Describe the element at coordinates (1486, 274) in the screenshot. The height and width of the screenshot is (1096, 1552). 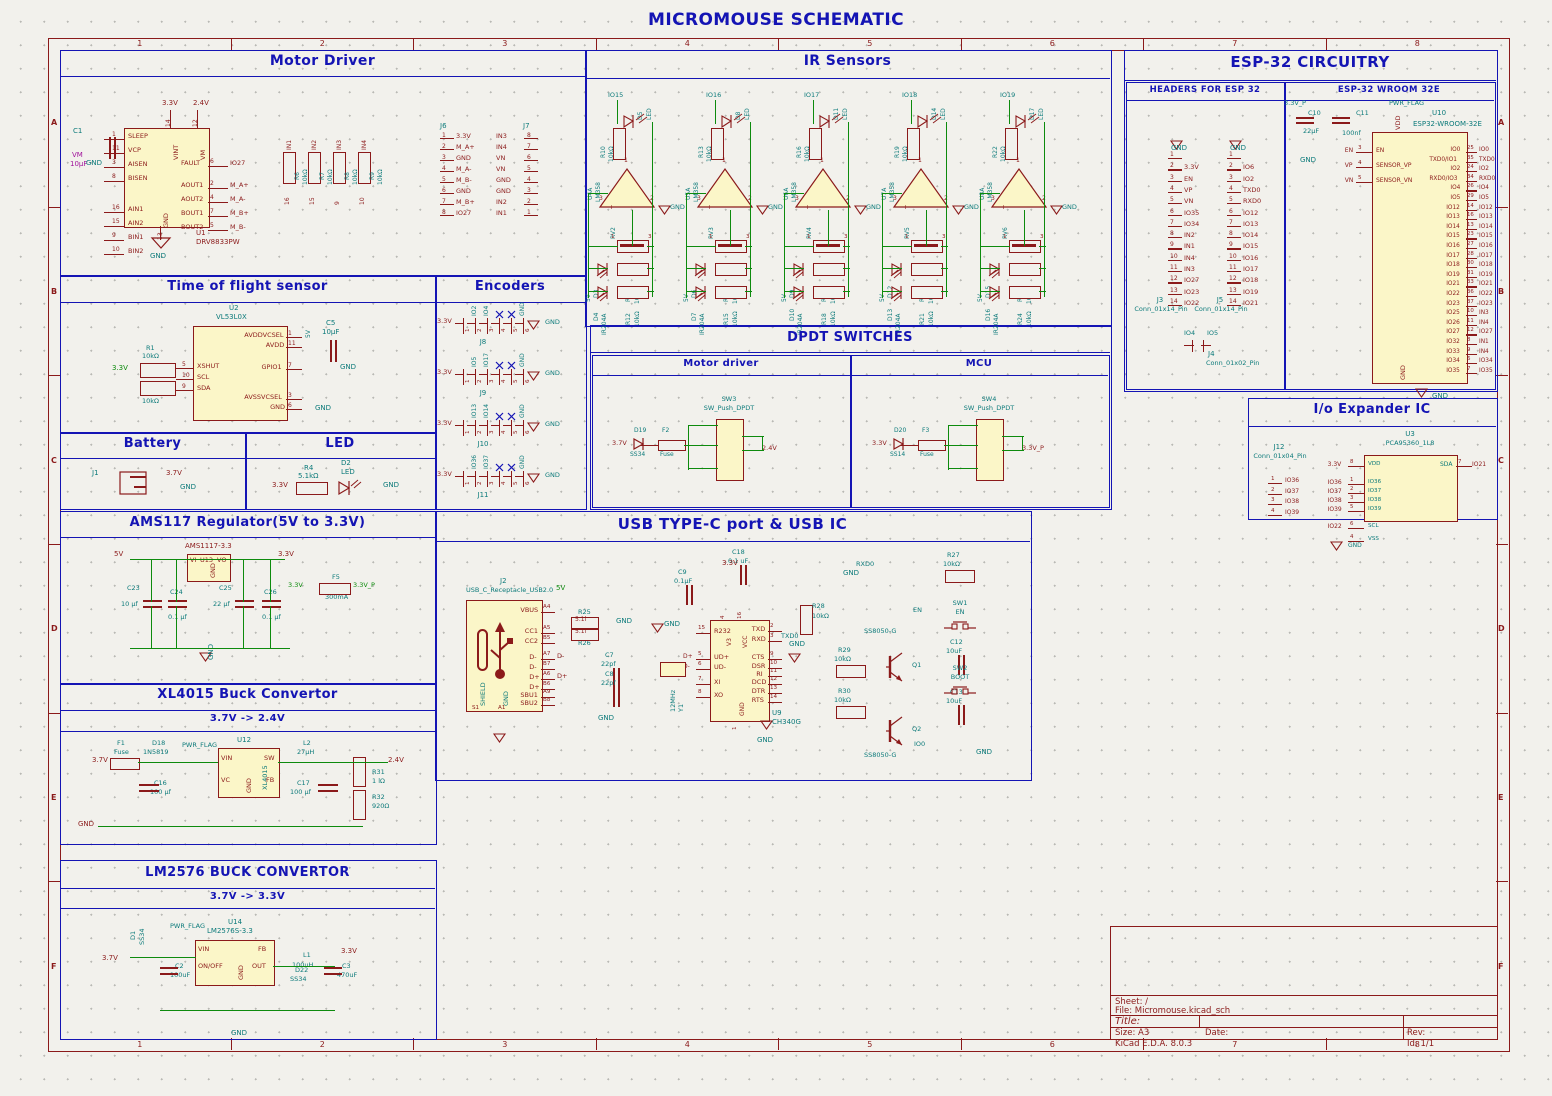
I see `u10-rnet-IO19-13: IO19` at that location.